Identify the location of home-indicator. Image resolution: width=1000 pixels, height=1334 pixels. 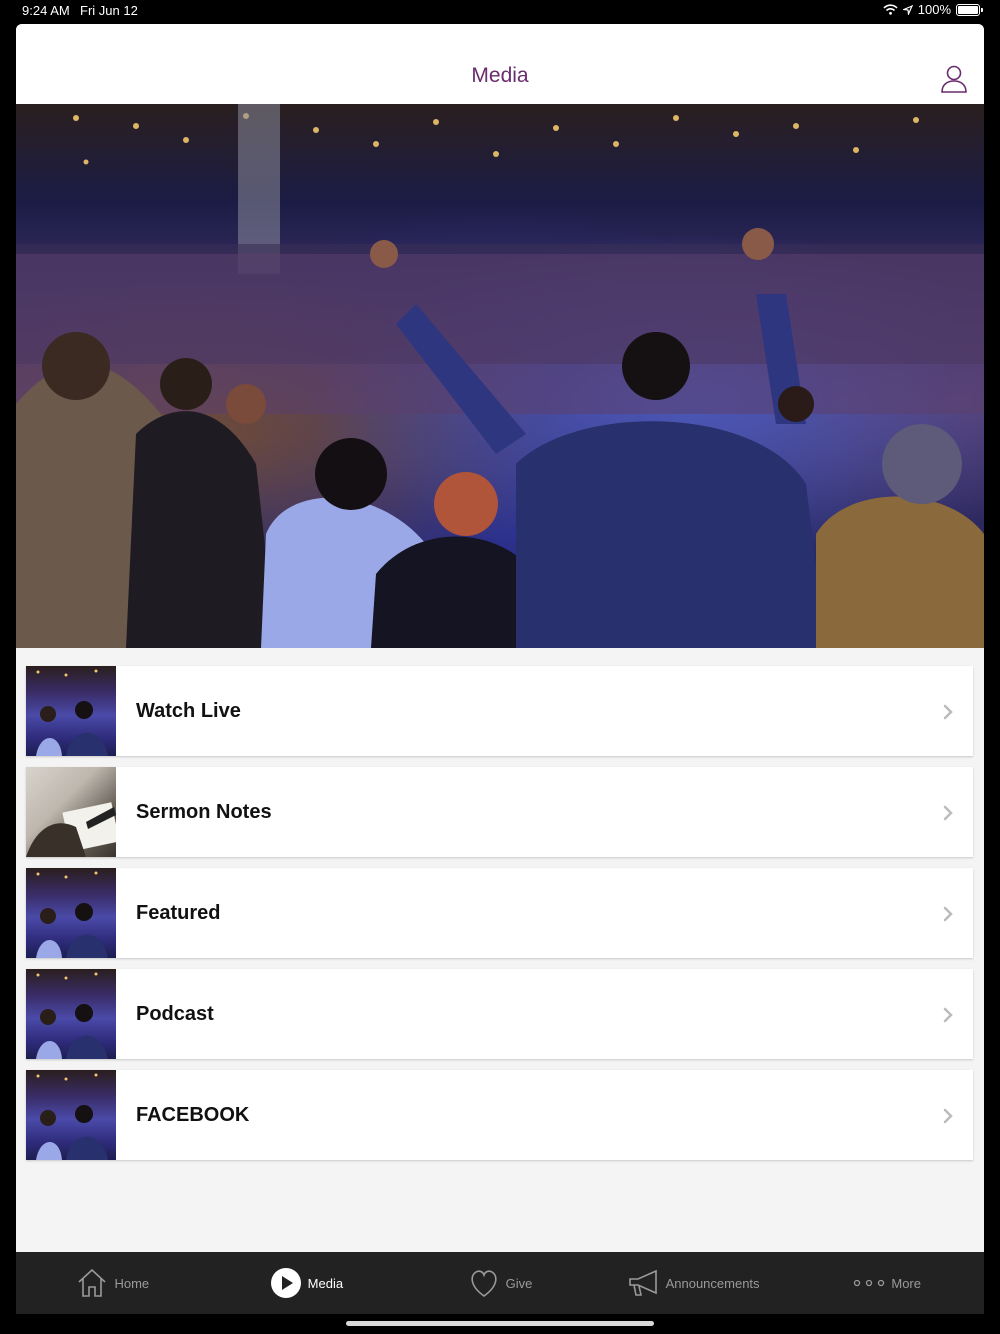
(500, 1323).